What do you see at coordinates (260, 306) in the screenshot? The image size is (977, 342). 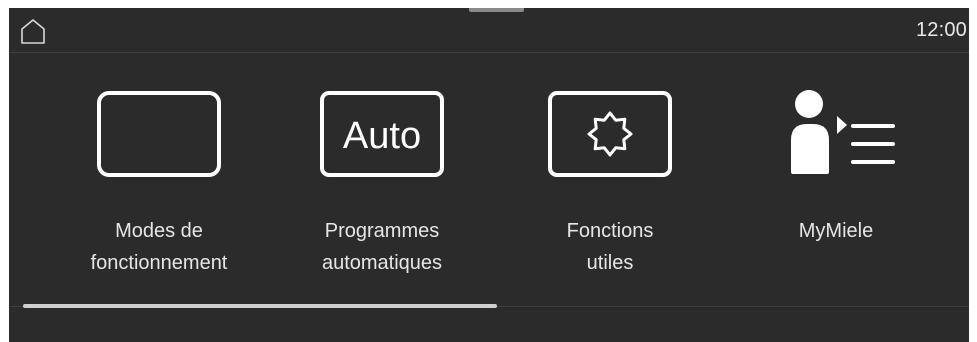 I see `scroll-indicator` at bounding box center [260, 306].